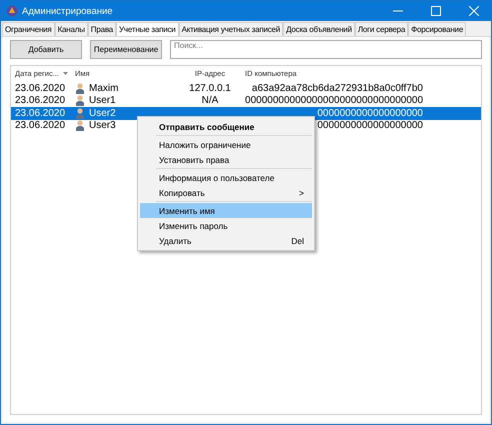 This screenshot has width=492, height=425. What do you see at coordinates (103, 88) in the screenshot?
I see `table-cell: Maxim` at bounding box center [103, 88].